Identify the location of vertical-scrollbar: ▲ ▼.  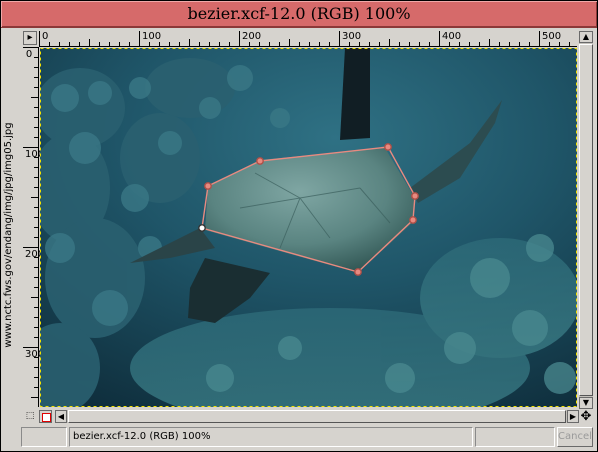
(586, 220).